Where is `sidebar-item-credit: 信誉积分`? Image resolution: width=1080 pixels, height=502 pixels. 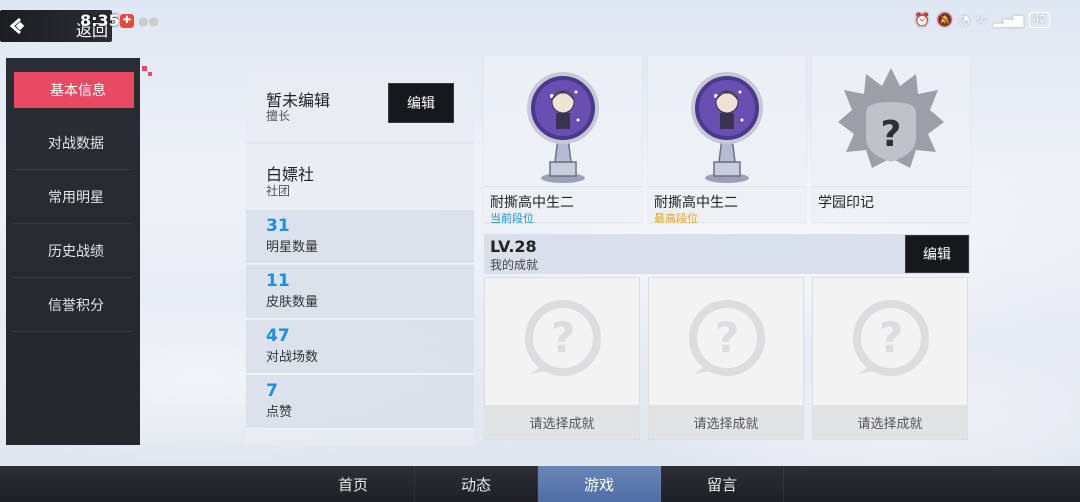
sidebar-item-credit: 信誉积分 is located at coordinates (72, 305).